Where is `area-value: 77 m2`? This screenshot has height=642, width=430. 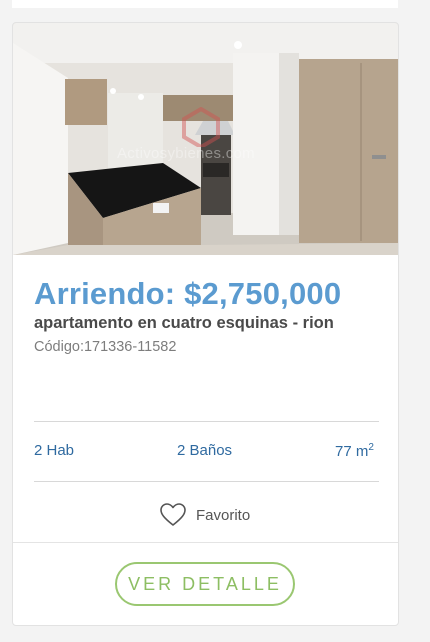
area-value: 77 m2 is located at coordinates (354, 451).